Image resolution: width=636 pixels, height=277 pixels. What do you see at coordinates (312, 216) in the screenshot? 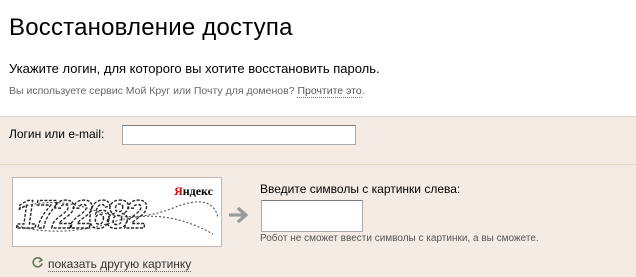
I see `captcha-input` at bounding box center [312, 216].